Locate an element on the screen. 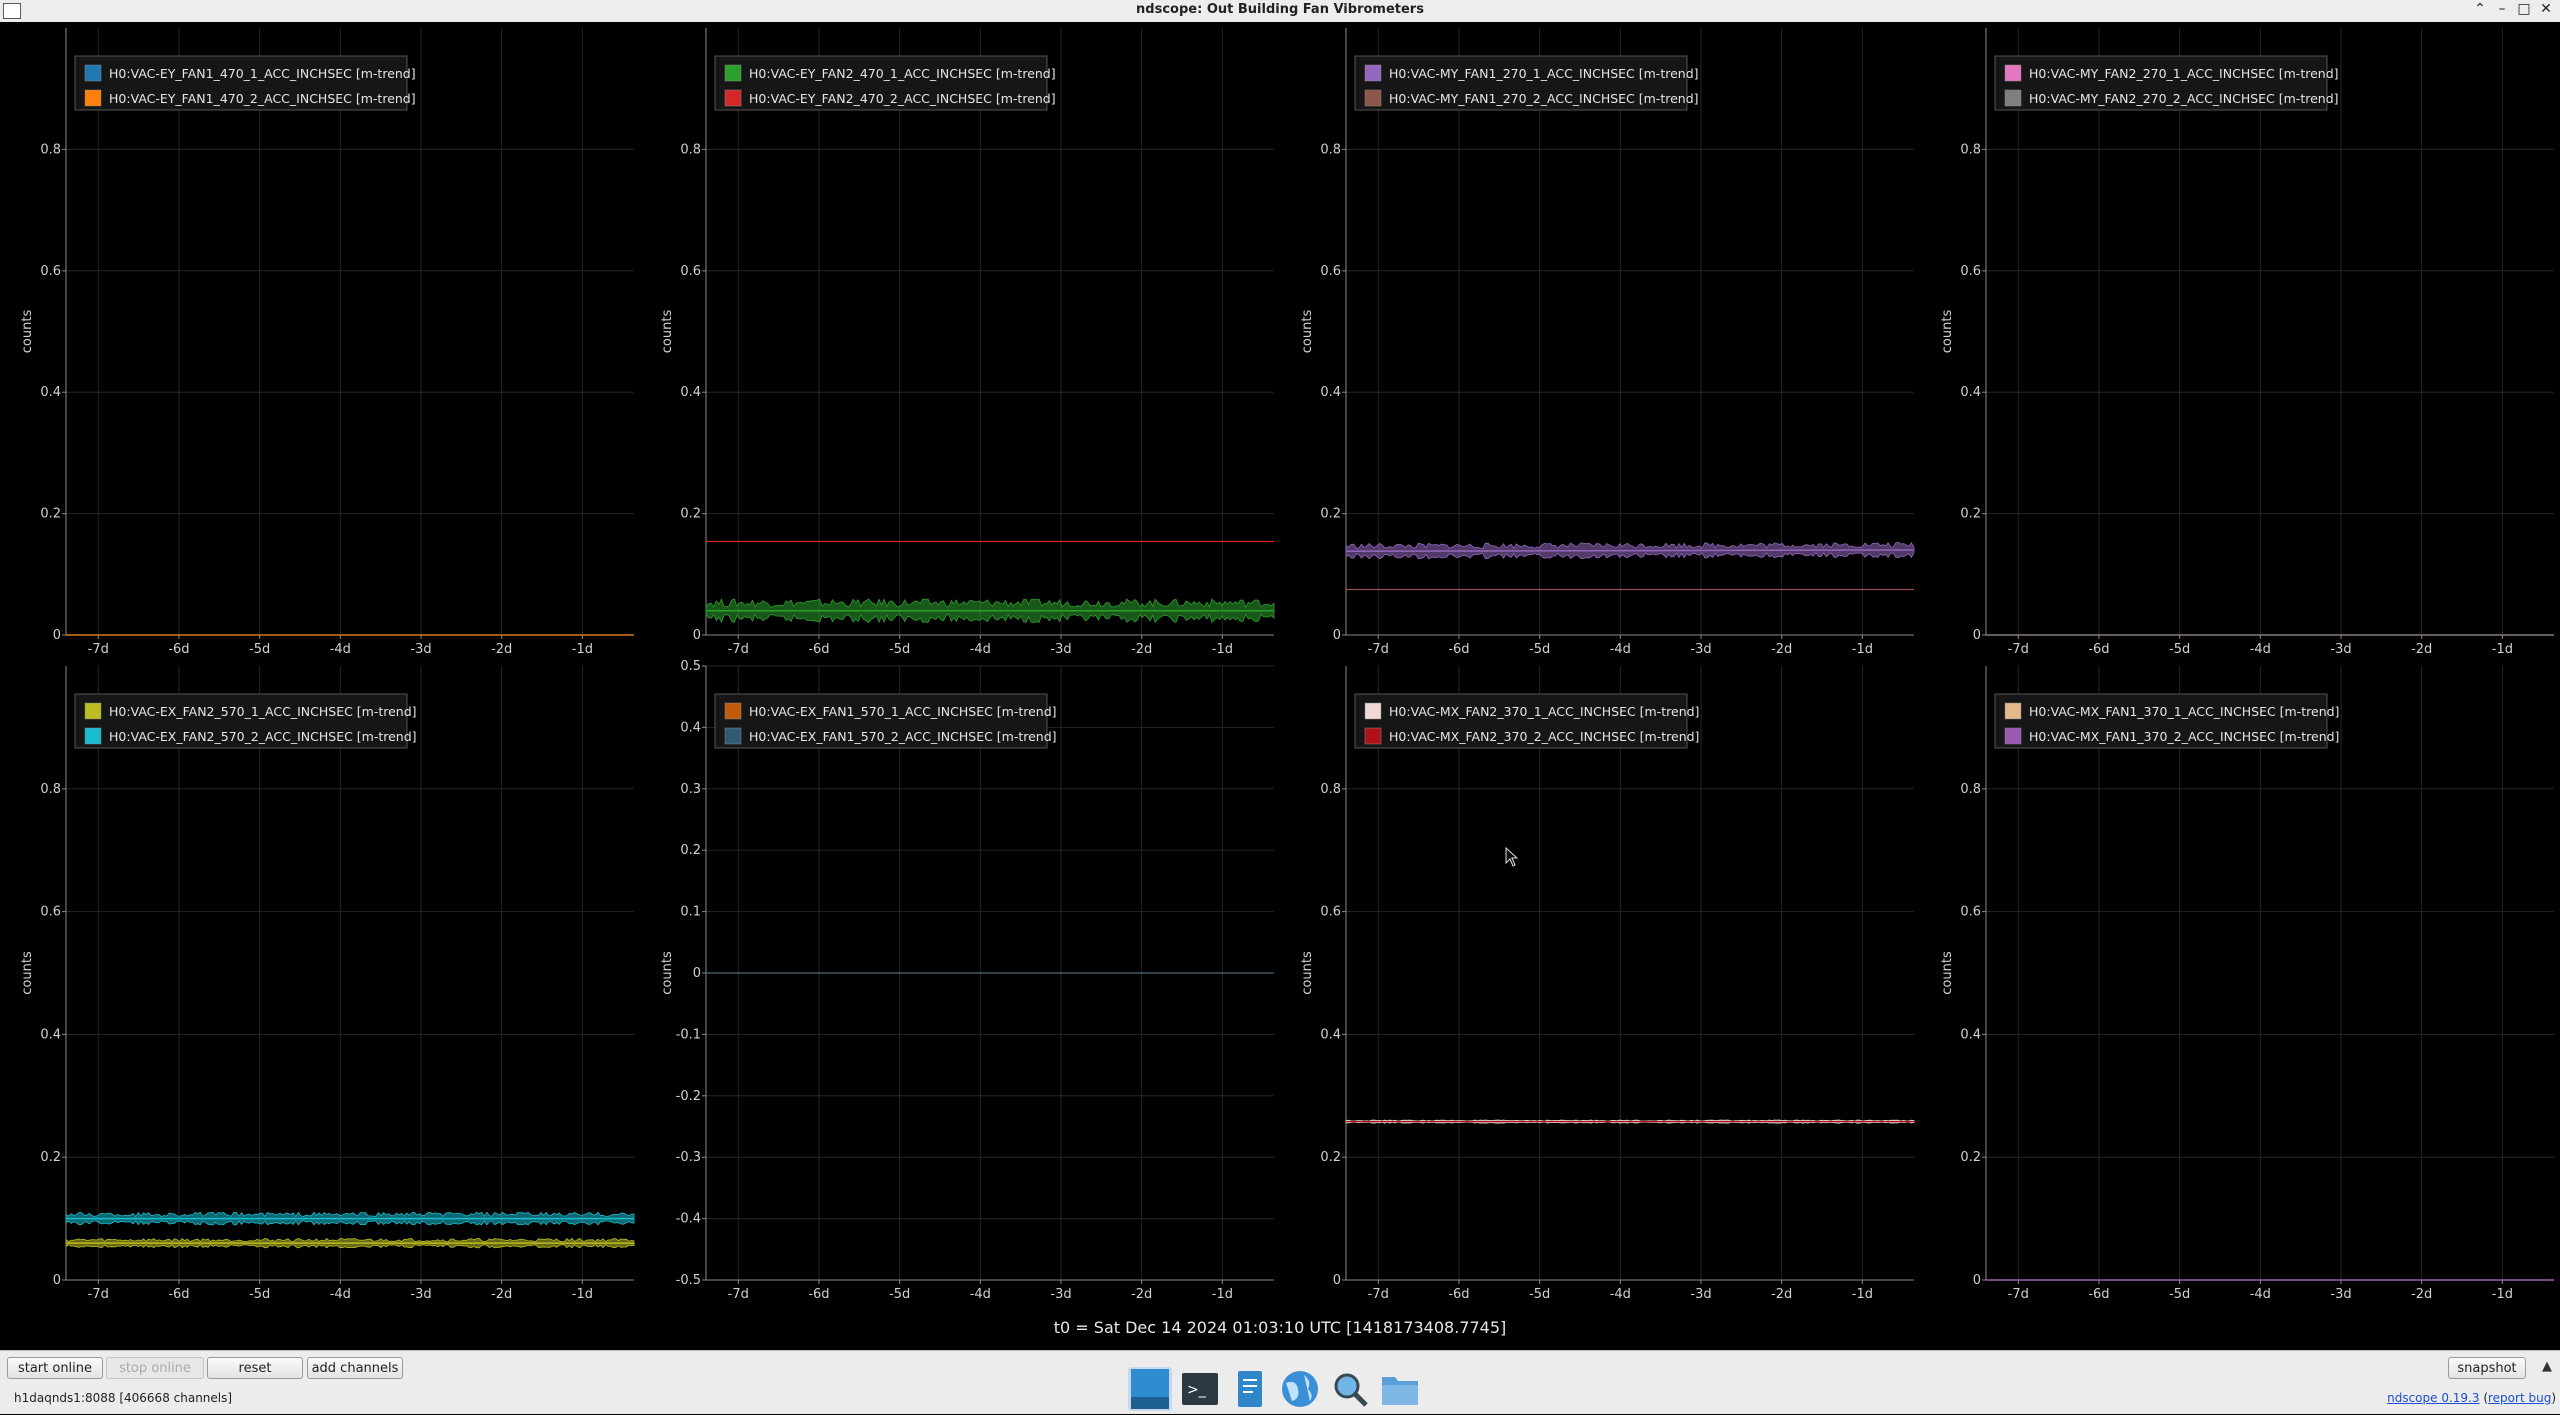  maximize-button: □ is located at coordinates (2524, 9).